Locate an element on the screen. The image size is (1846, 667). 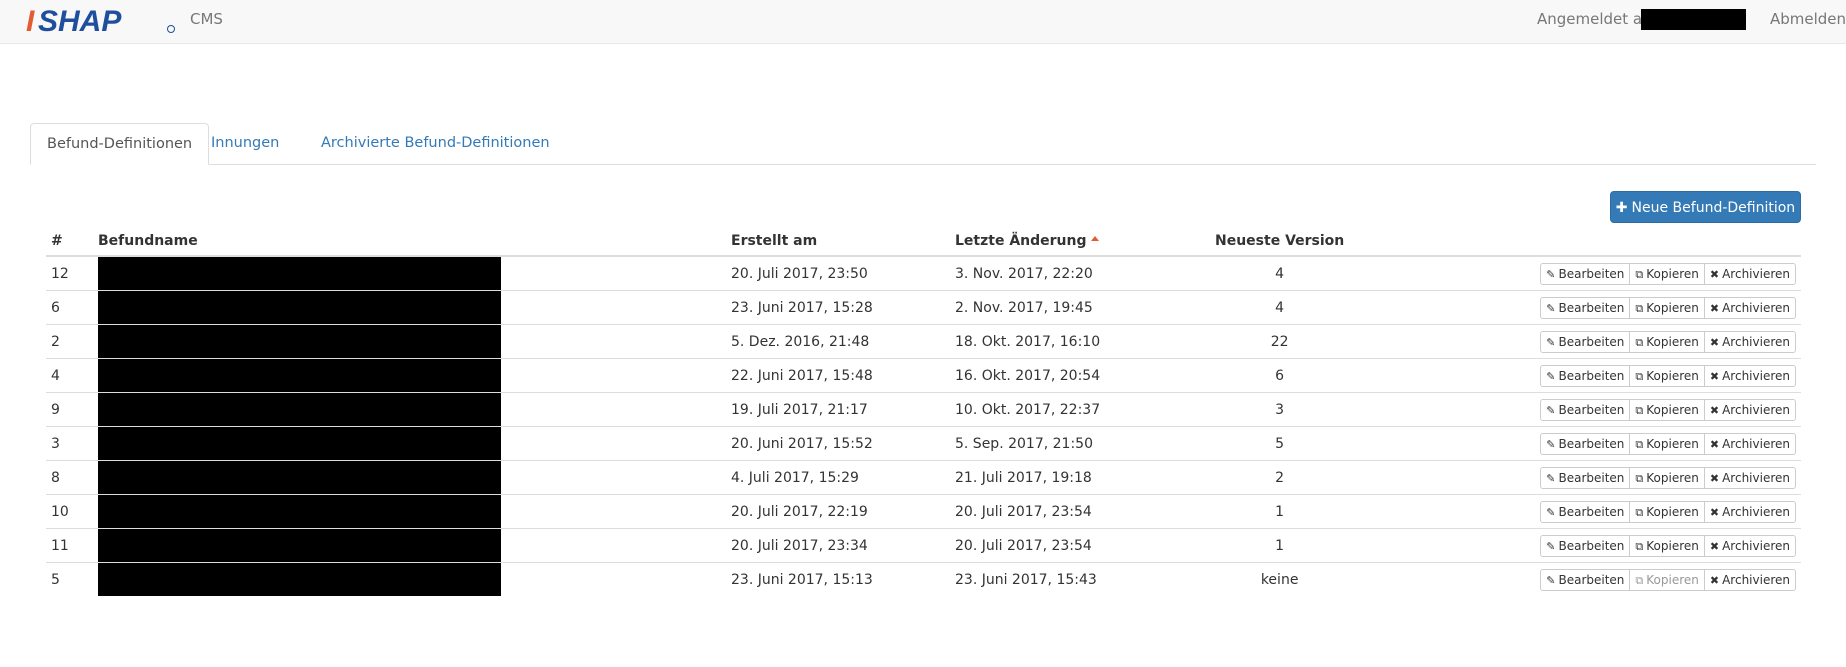
row-num: 5 is located at coordinates (69, 579).